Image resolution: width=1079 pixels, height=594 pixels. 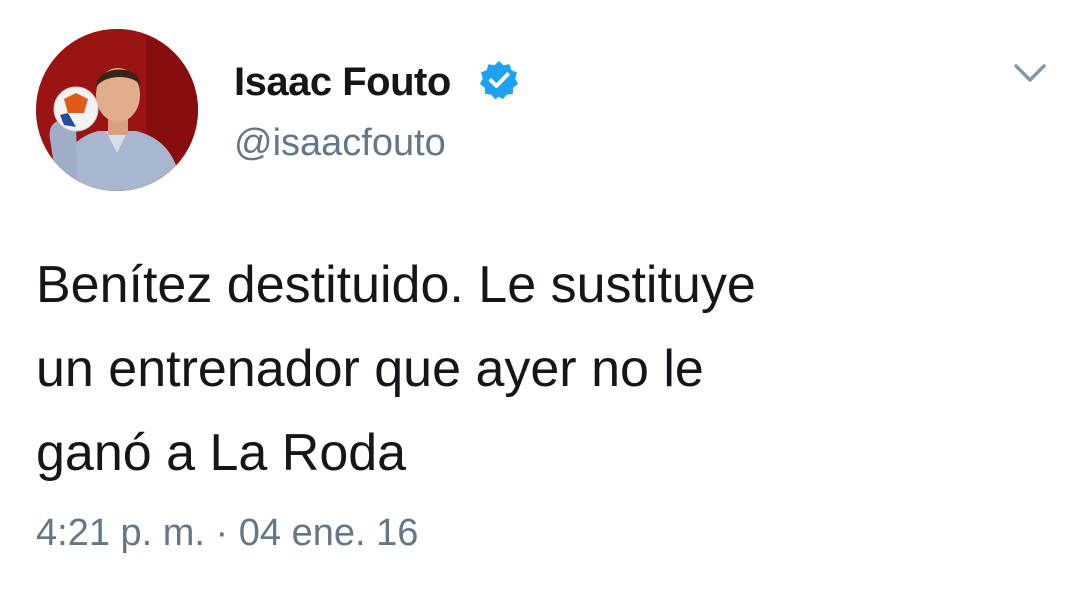 I want to click on user-handle: @isaacfouto, so click(x=340, y=143).